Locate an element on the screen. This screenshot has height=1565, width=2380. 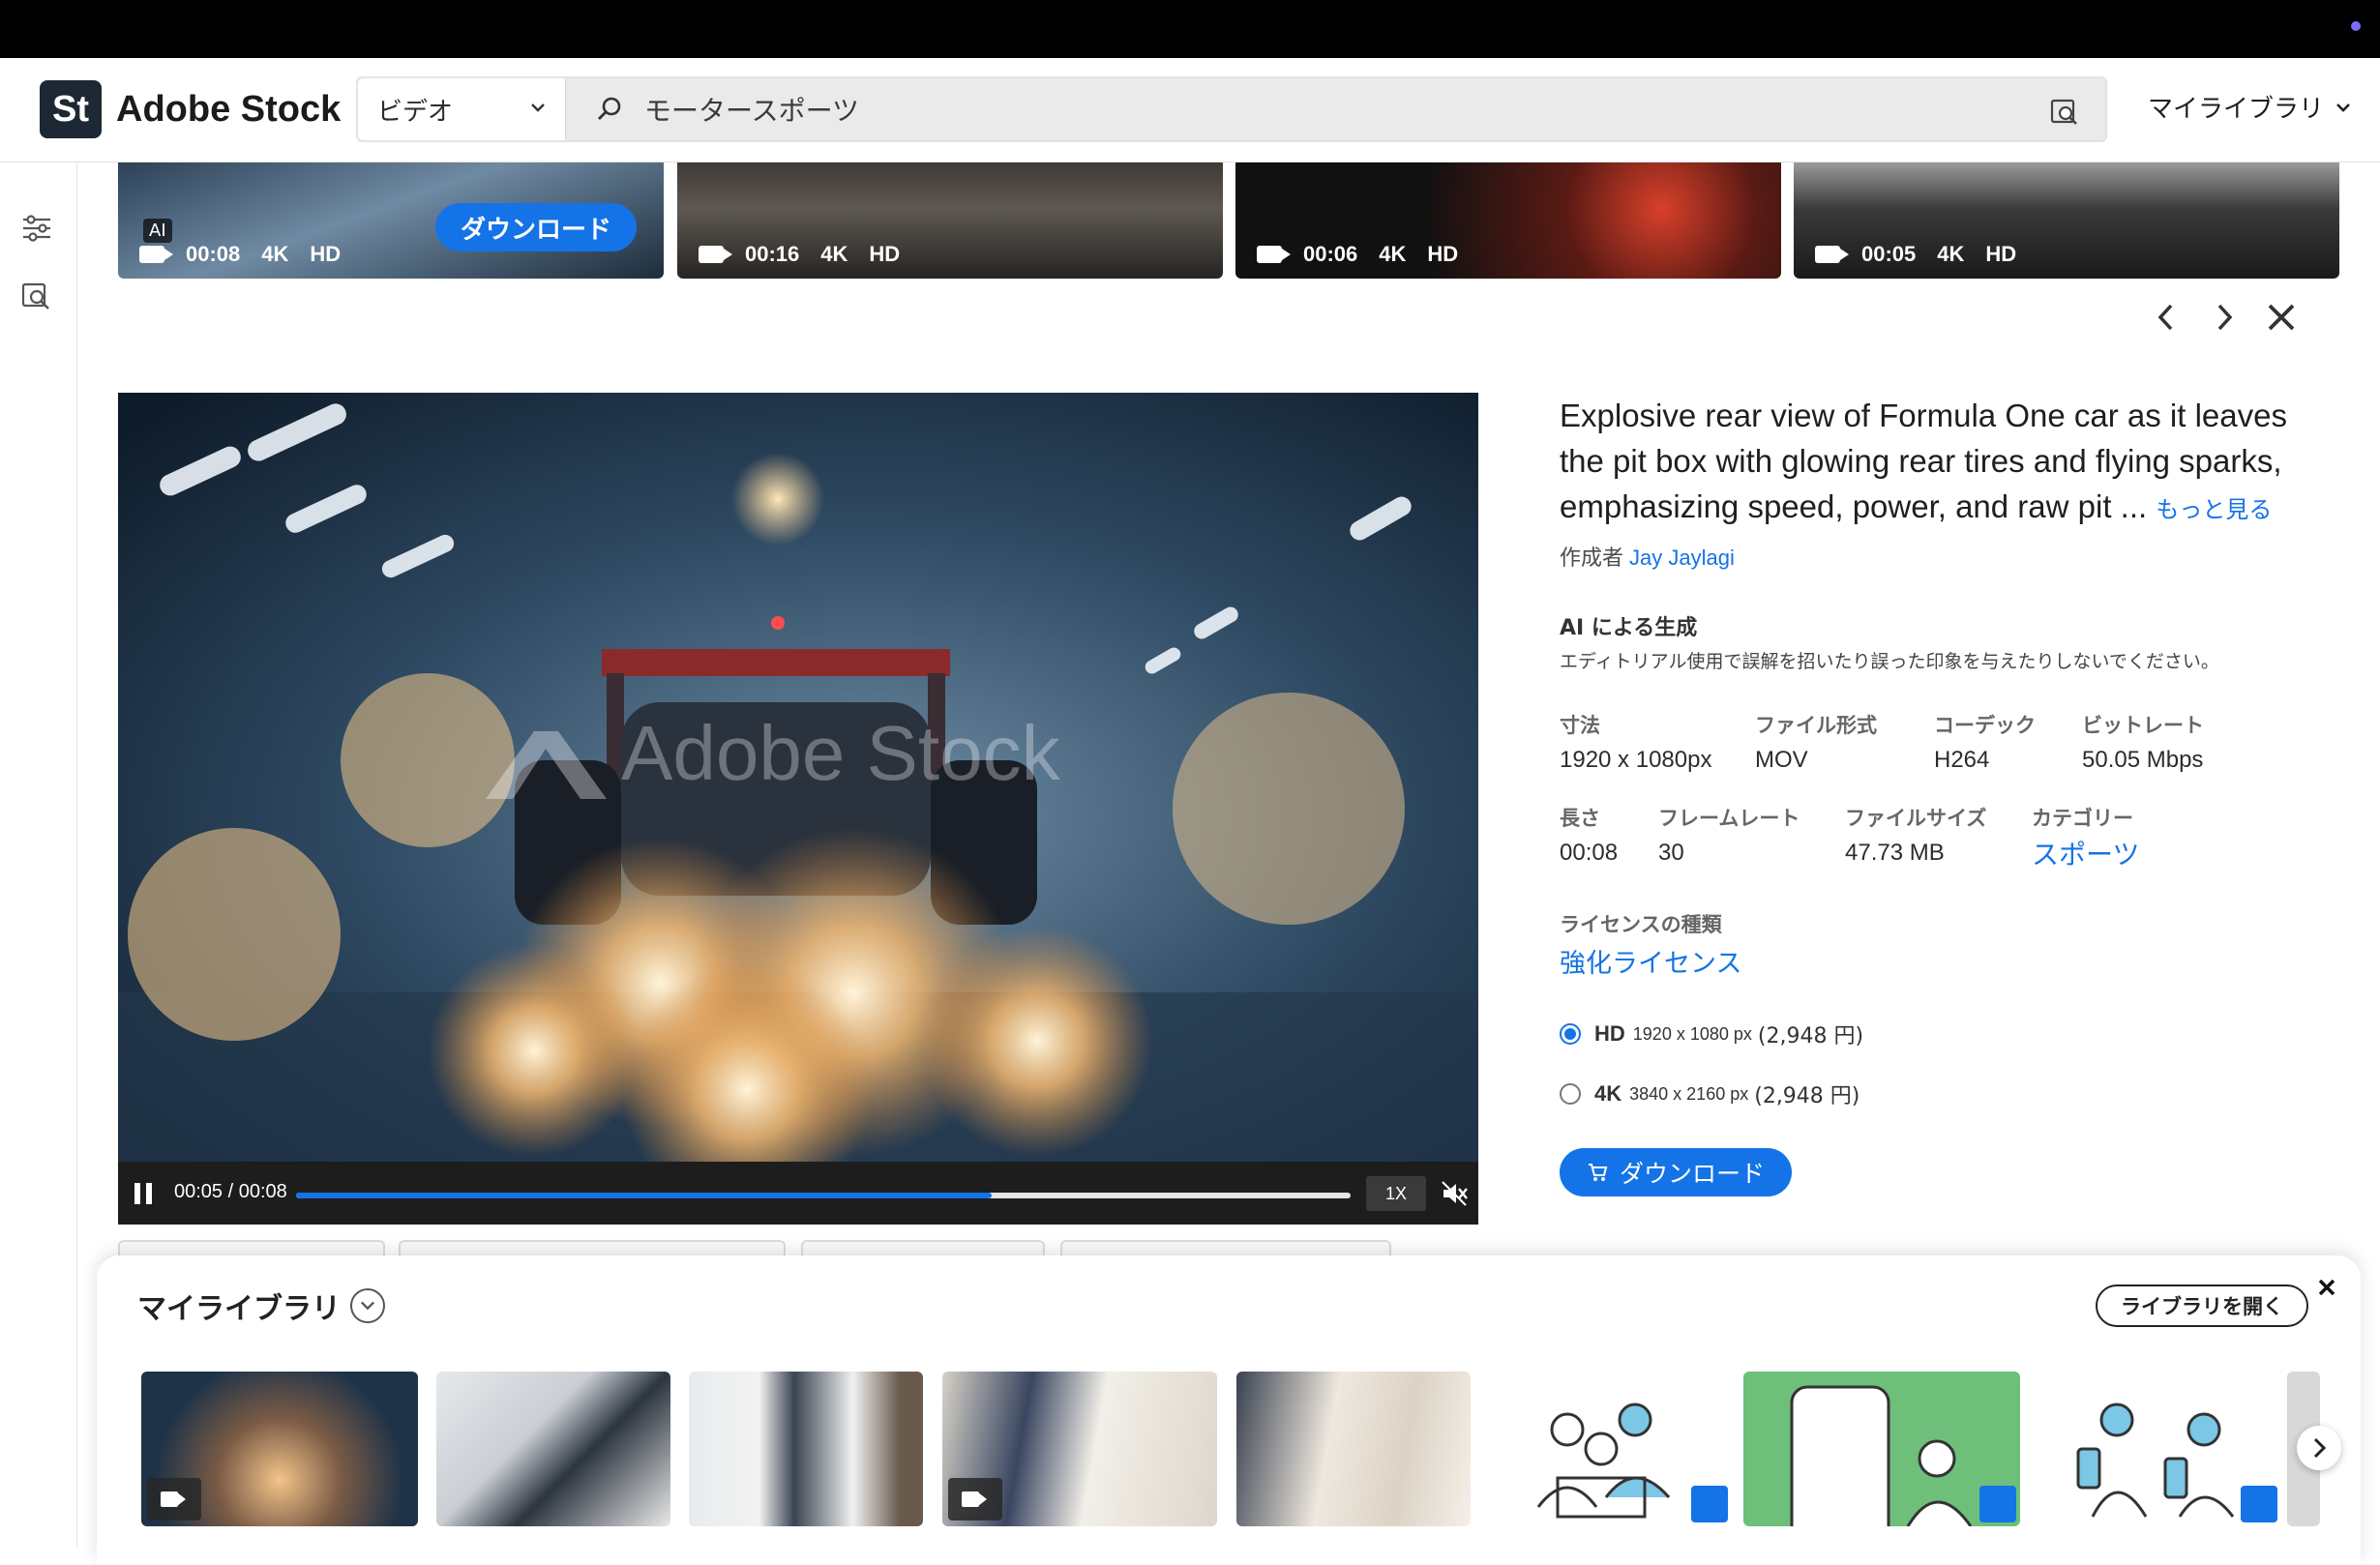
spec-framerate: フレームレート 30 is located at coordinates (1732, 837).